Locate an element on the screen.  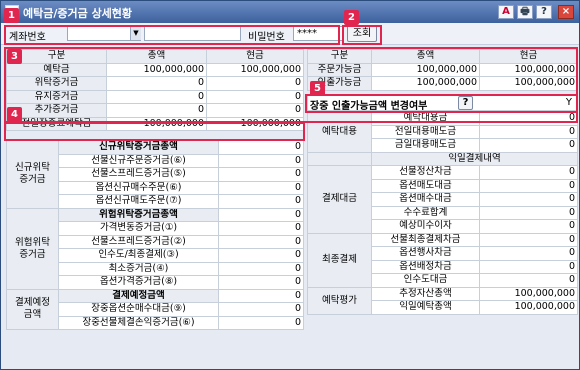
table-row: 인출가능금 100,000,000 100,000,000 is located at coordinates (442, 83).